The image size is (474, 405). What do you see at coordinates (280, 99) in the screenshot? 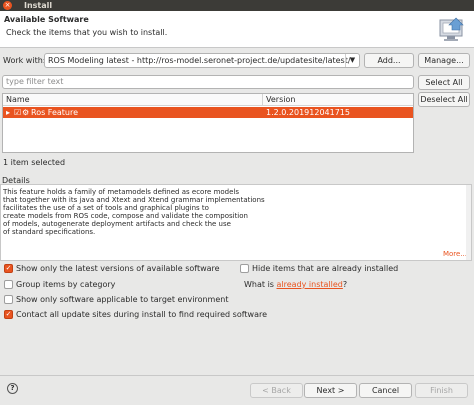
I see `column-header-version: Version` at bounding box center [280, 99].